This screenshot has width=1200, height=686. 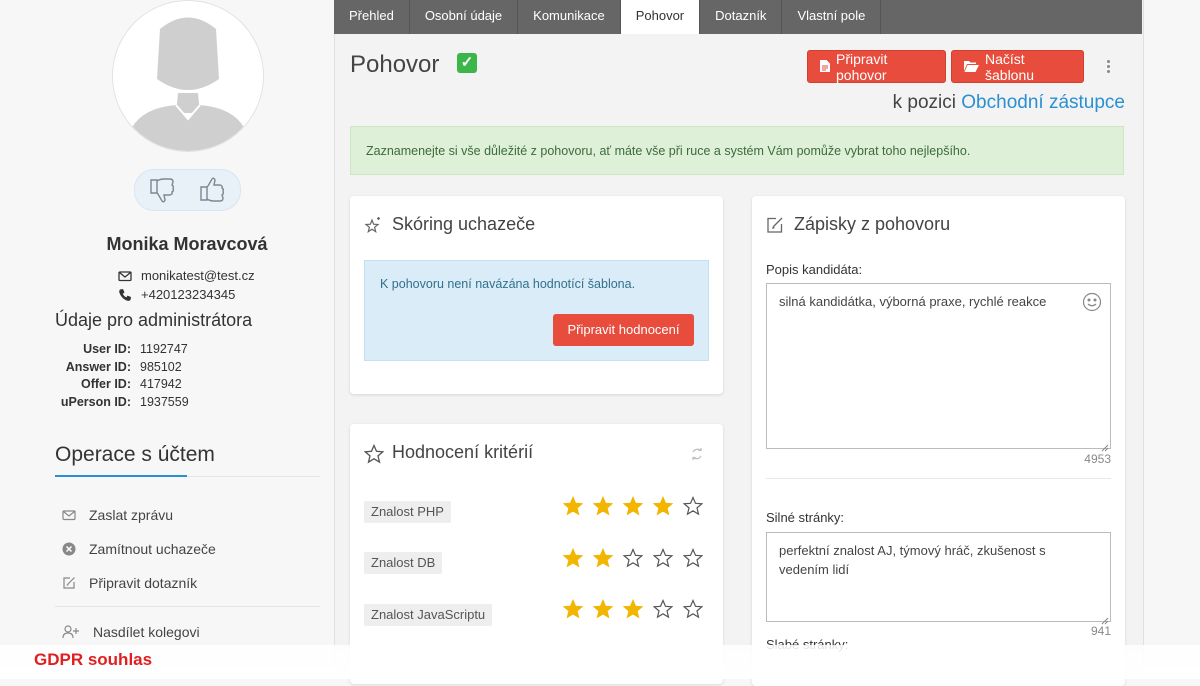 What do you see at coordinates (143, 583) in the screenshot?
I see `op-label: Připravit dotazník` at bounding box center [143, 583].